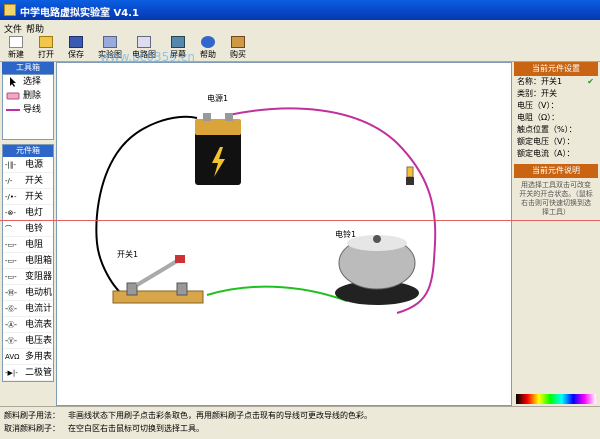 The width and height of the screenshot is (600, 439). I want to click on part-item: -▭- 电阻箱, so click(28, 261).